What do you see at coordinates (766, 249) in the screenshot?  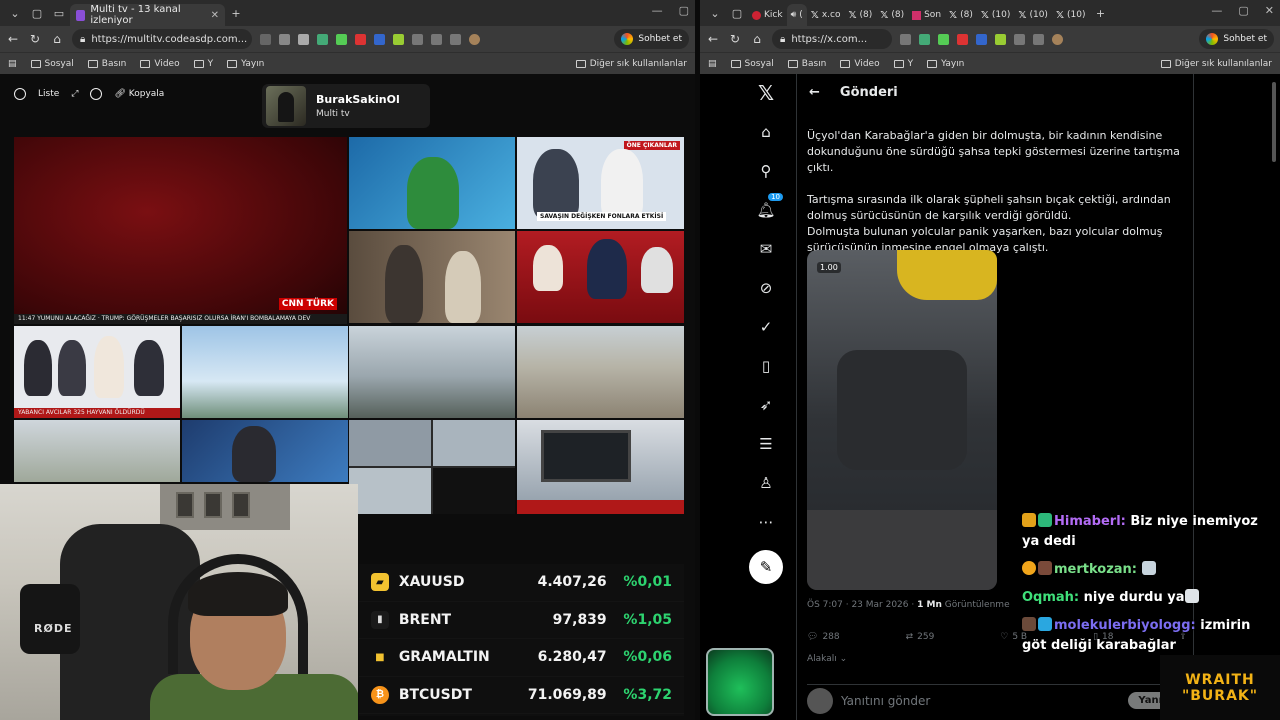 I see `messages-envelope-icon: ✉` at bounding box center [766, 249].